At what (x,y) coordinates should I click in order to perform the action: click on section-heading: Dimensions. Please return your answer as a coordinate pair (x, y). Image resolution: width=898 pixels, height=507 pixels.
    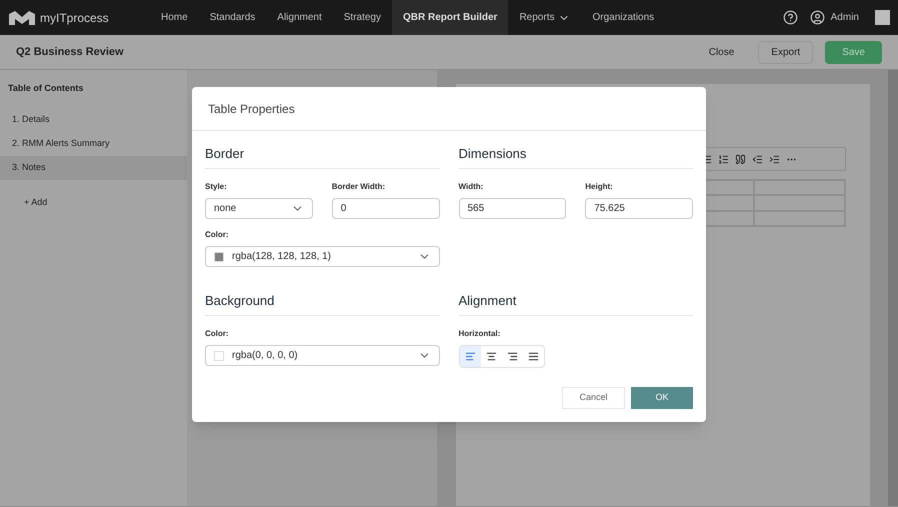
    Looking at the image, I should click on (492, 153).